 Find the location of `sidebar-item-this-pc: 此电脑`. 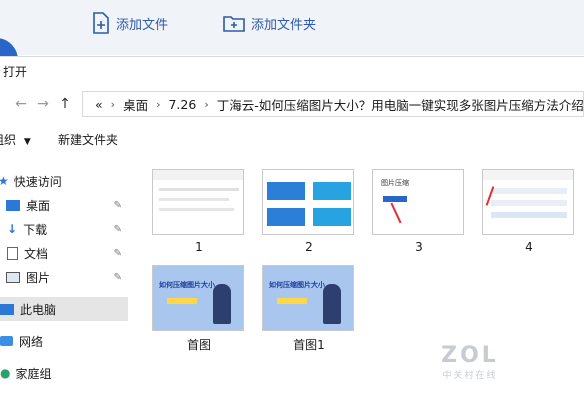

sidebar-item-this-pc: 此电脑 is located at coordinates (64, 309).